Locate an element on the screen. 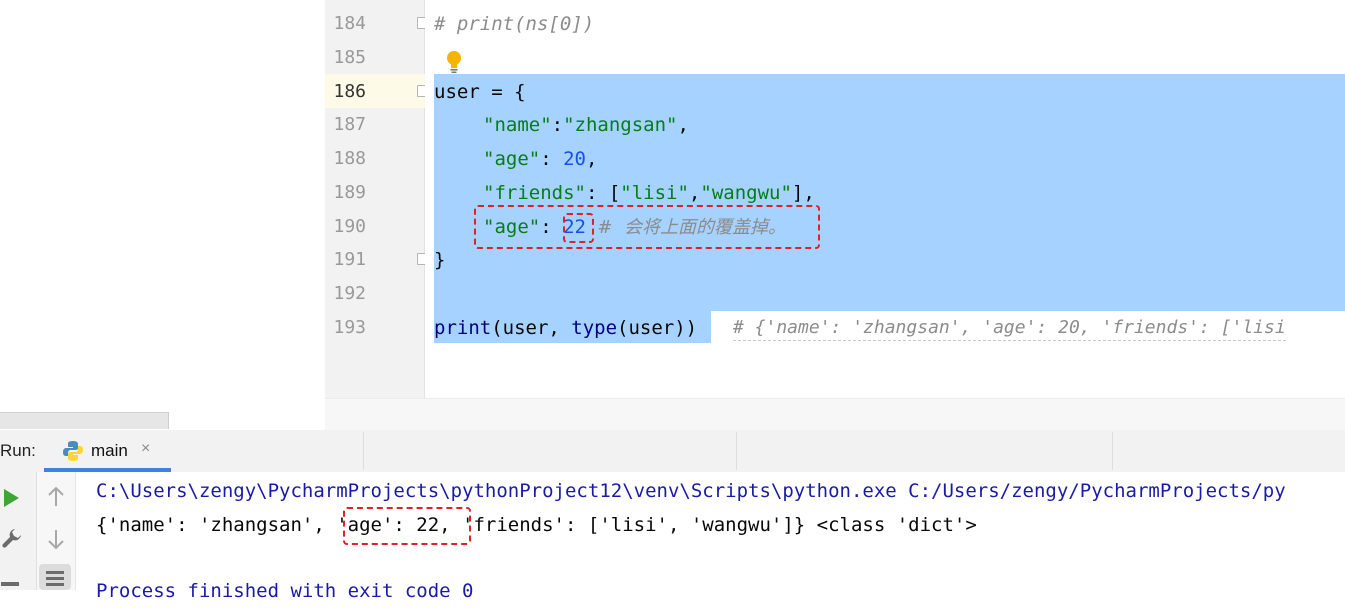  run-toolbar is located at coordinates (18, 531).